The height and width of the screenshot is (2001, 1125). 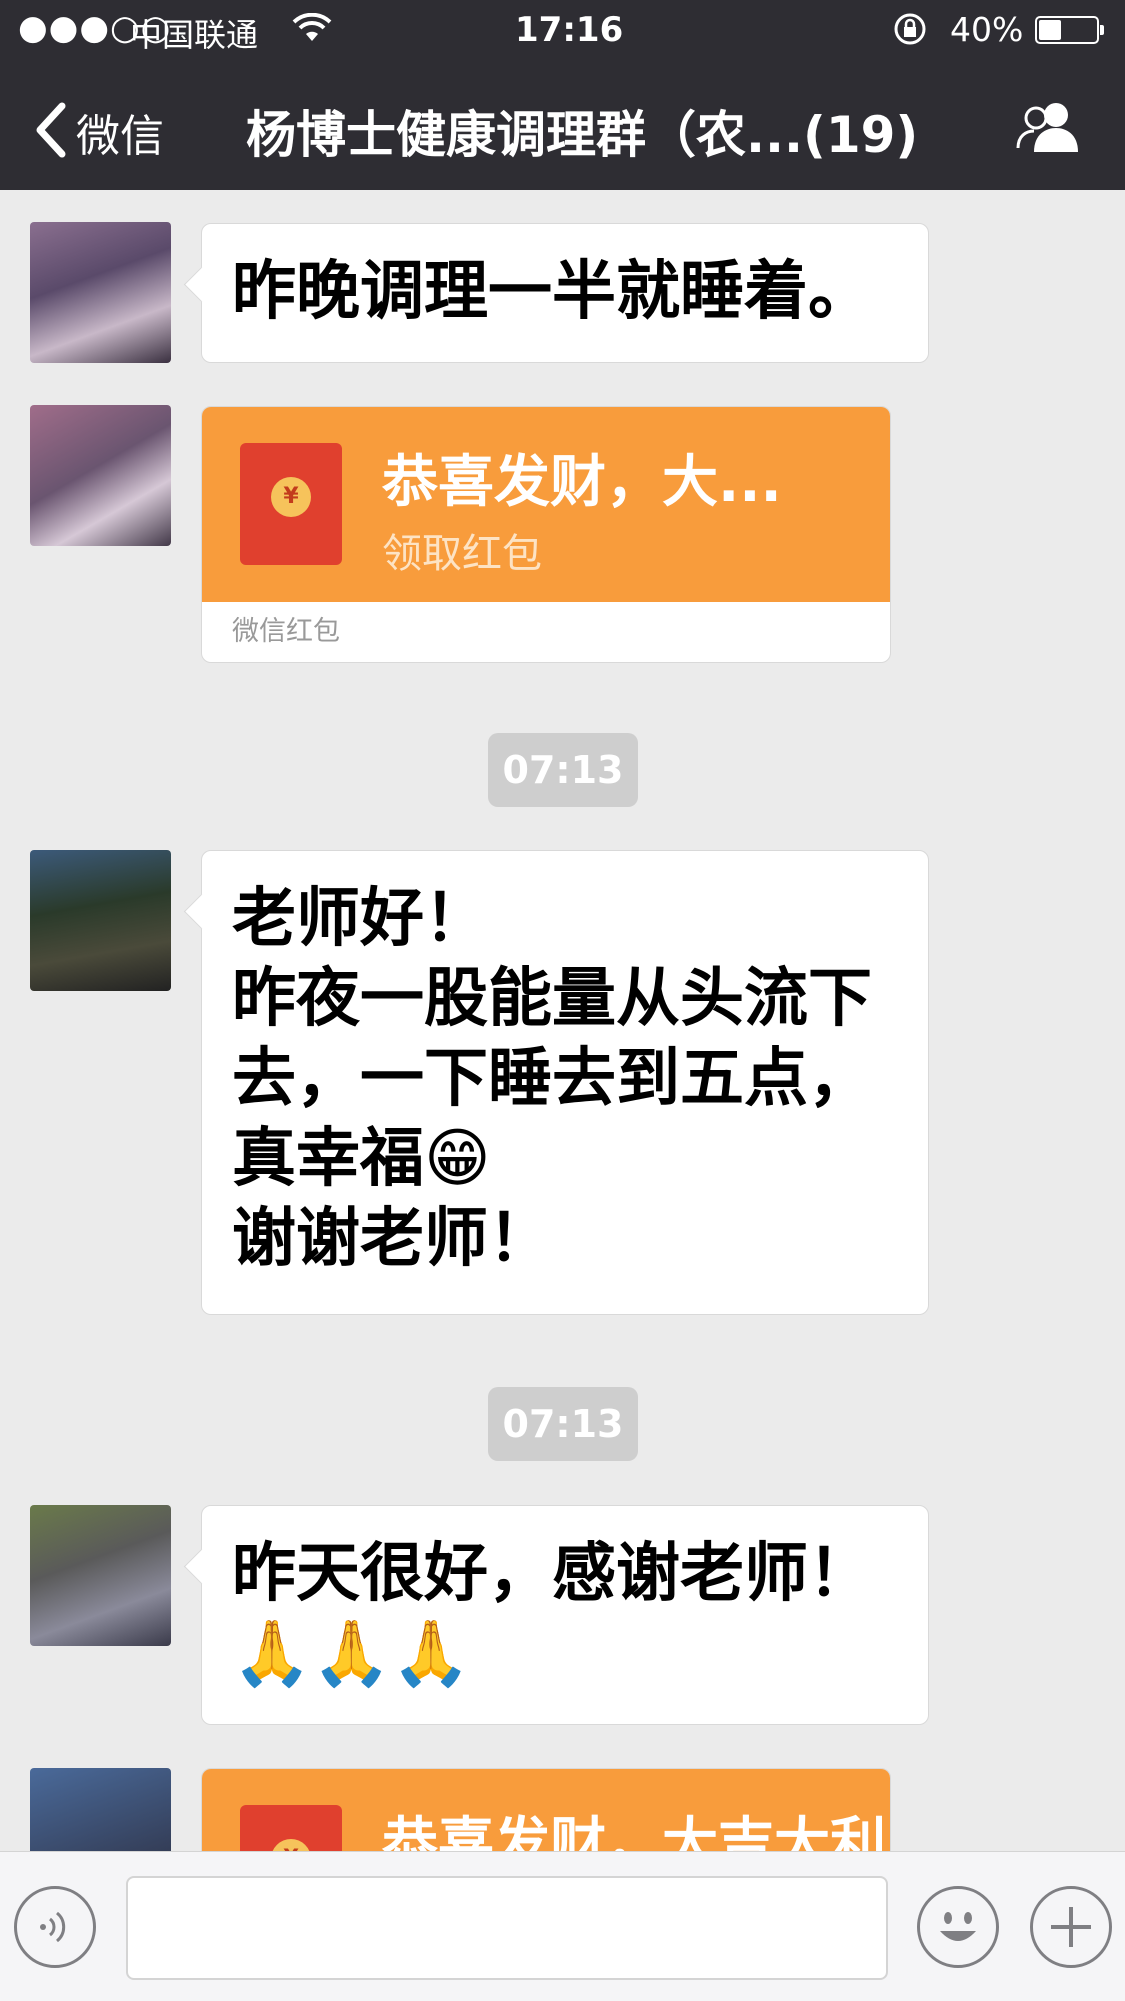 I want to click on back-button: 微信, so click(x=120, y=132).